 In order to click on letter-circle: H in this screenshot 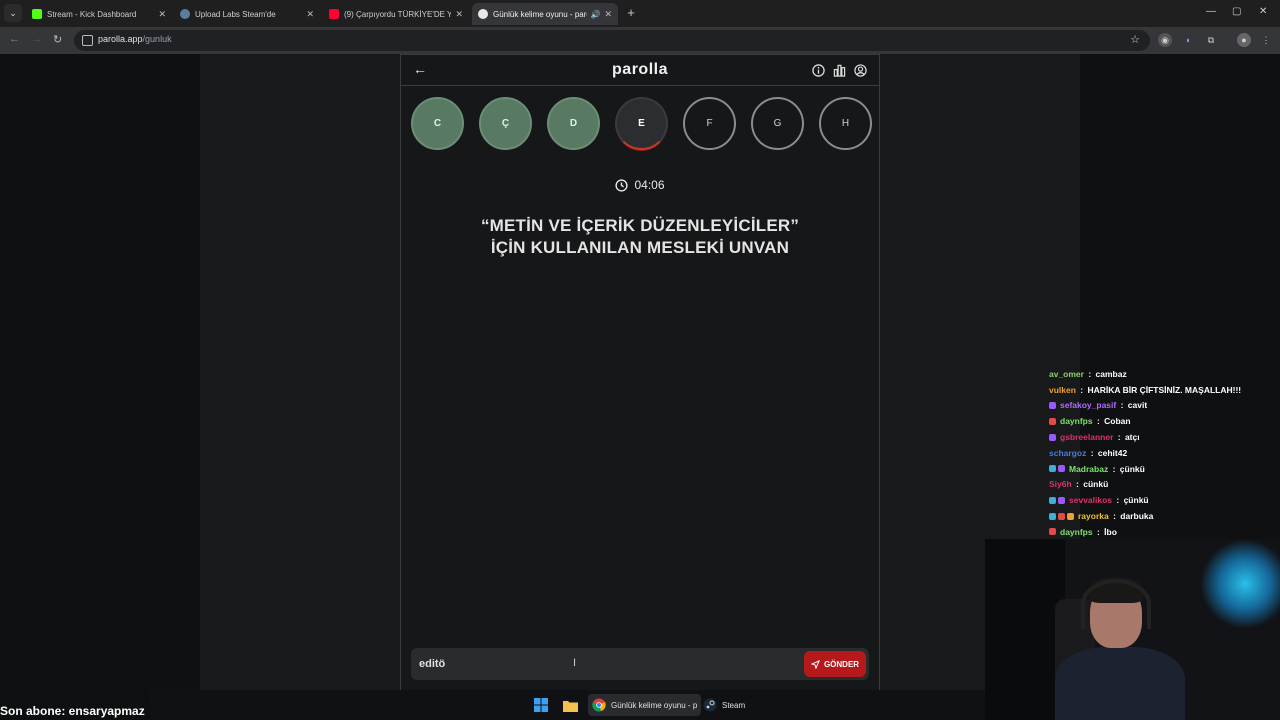, I will do `click(845, 123)`.